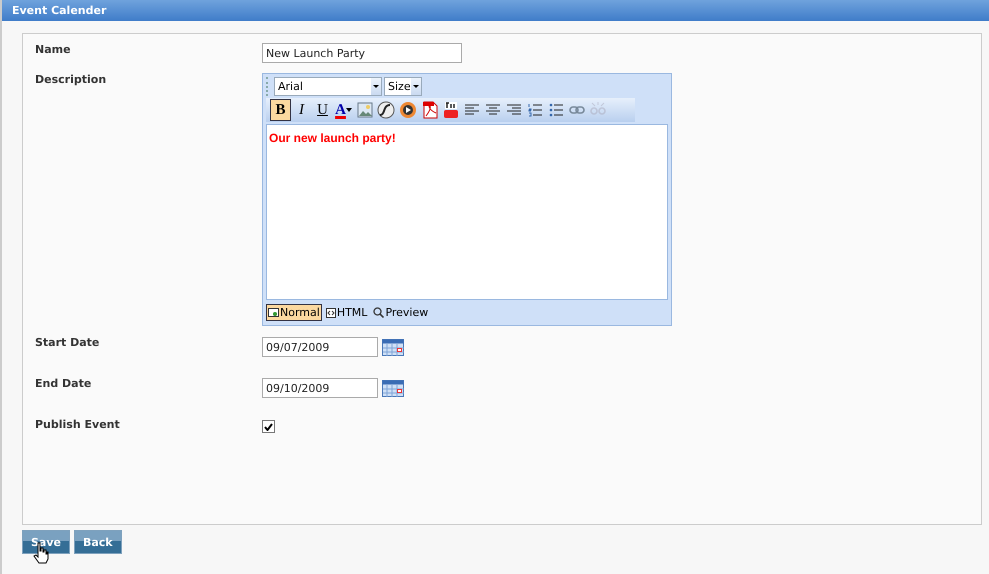 The image size is (989, 574). Describe the element at coordinates (535, 110) in the screenshot. I see `numbered-list-icon` at that location.